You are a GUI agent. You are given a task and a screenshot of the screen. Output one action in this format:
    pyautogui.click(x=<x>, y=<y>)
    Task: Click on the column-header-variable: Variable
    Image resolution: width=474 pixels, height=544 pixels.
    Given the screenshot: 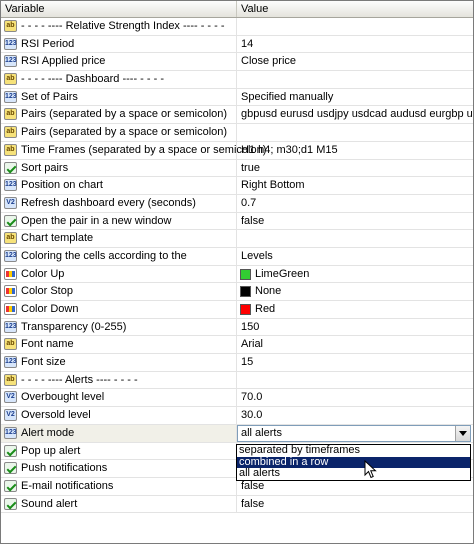 What is the action you would take?
    pyautogui.click(x=119, y=9)
    